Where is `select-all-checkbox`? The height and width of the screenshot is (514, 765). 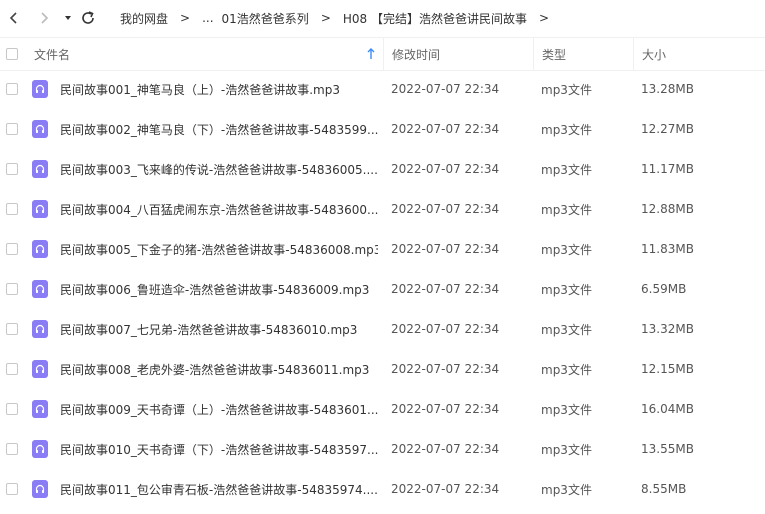
select-all-checkbox is located at coordinates (12, 54).